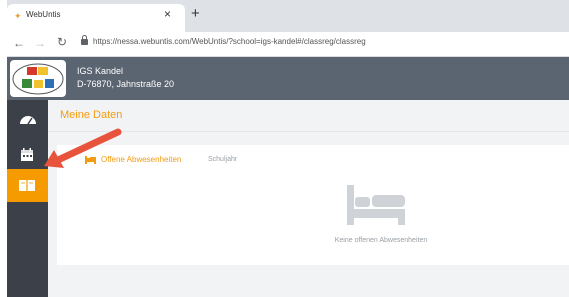 Image resolution: width=569 pixels, height=297 pixels. I want to click on browser-tab-bar: ✦ WebUntis × +, so click(288, 16).